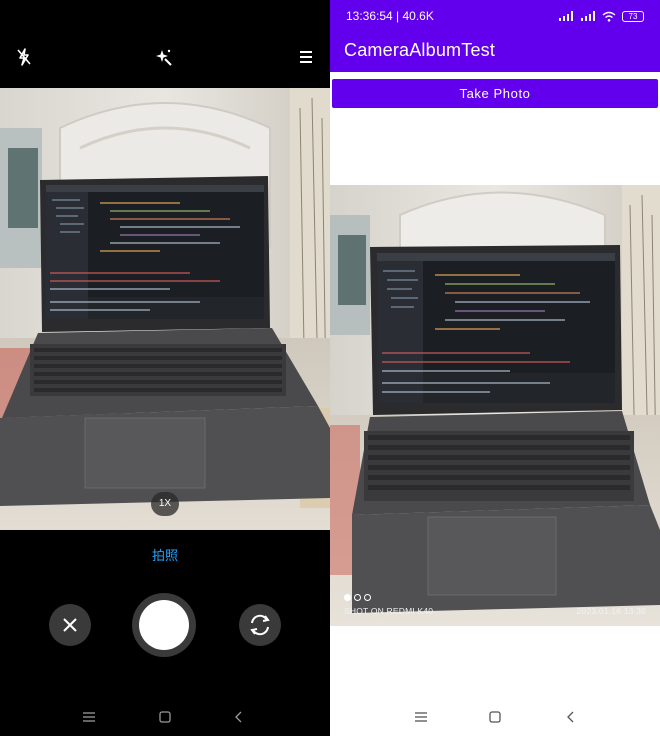 Image resolution: width=660 pixels, height=736 pixels. I want to click on camera-mode-photo: 拍照, so click(165, 554).